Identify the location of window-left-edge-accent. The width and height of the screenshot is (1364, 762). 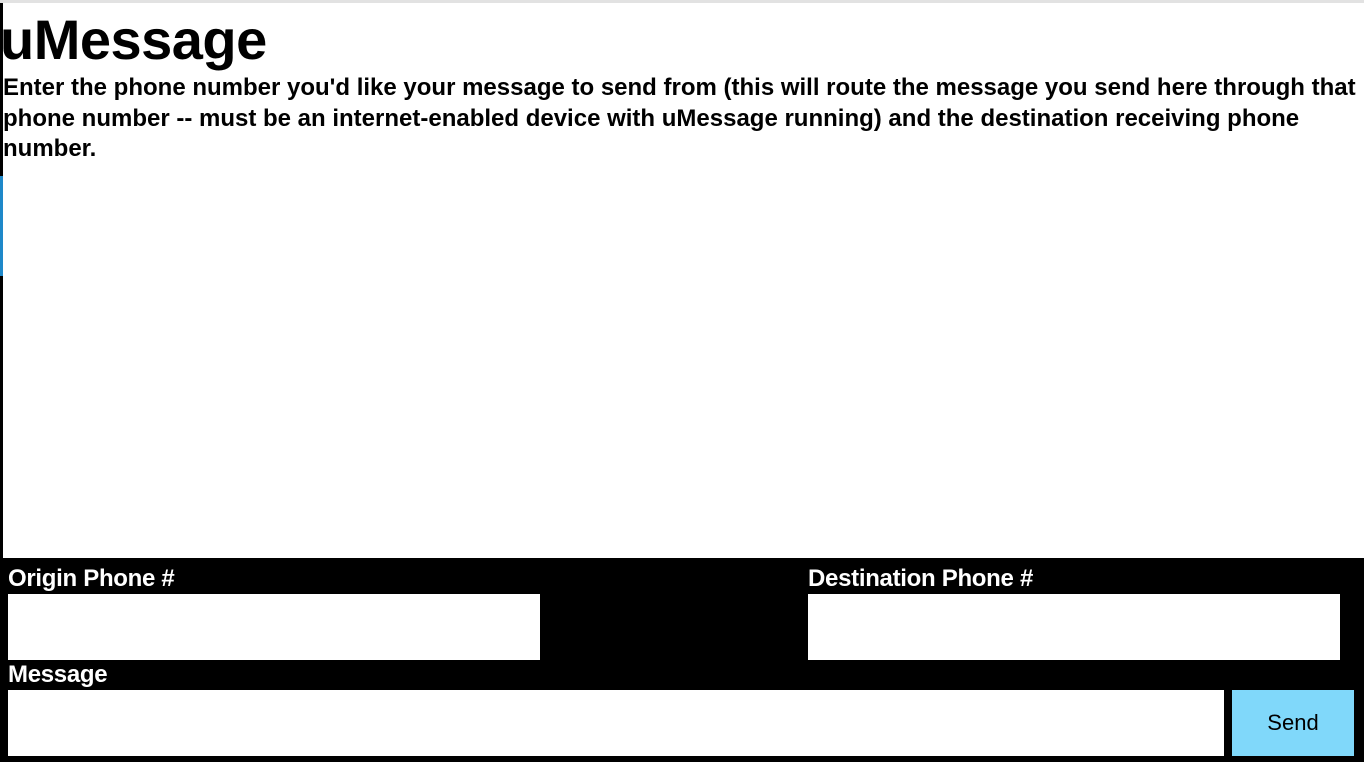
(1, 226).